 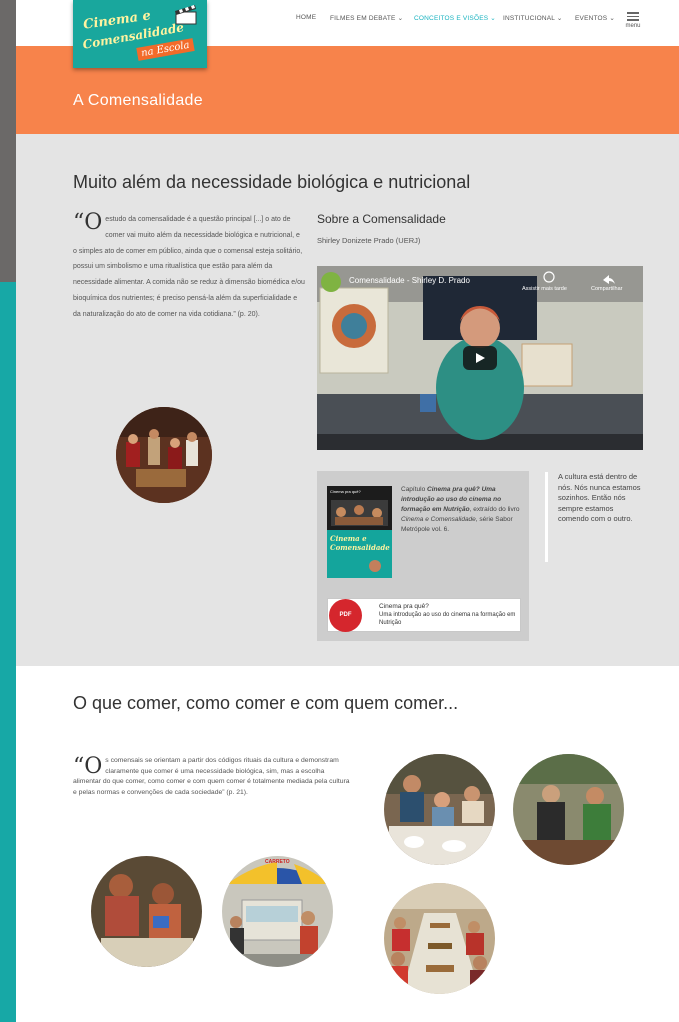 I want to click on play-button, so click(x=480, y=358).